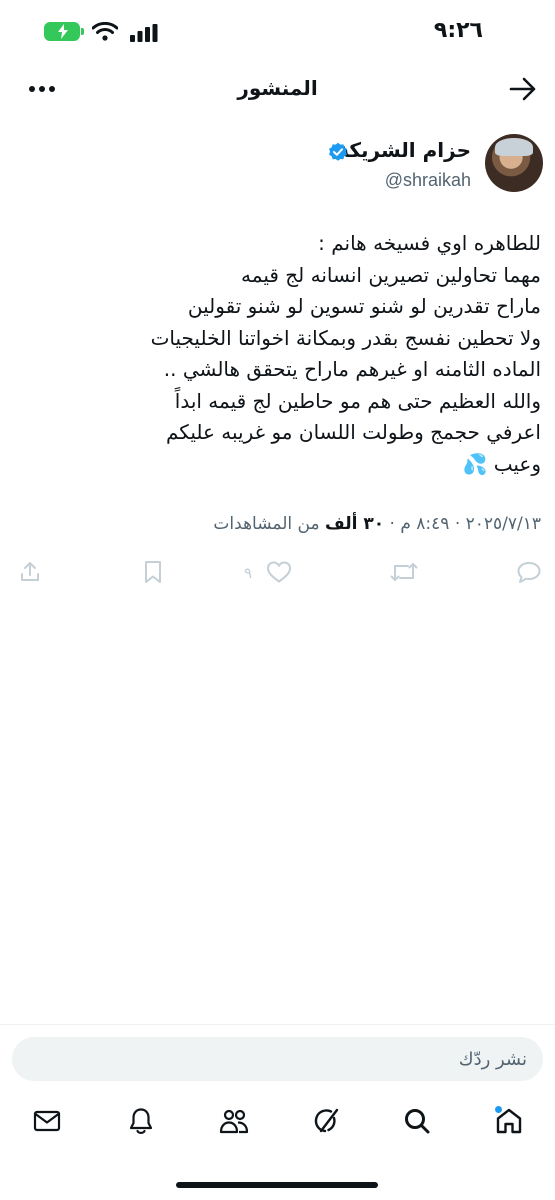  I want to click on home-notification-dot, so click(498, 1109).